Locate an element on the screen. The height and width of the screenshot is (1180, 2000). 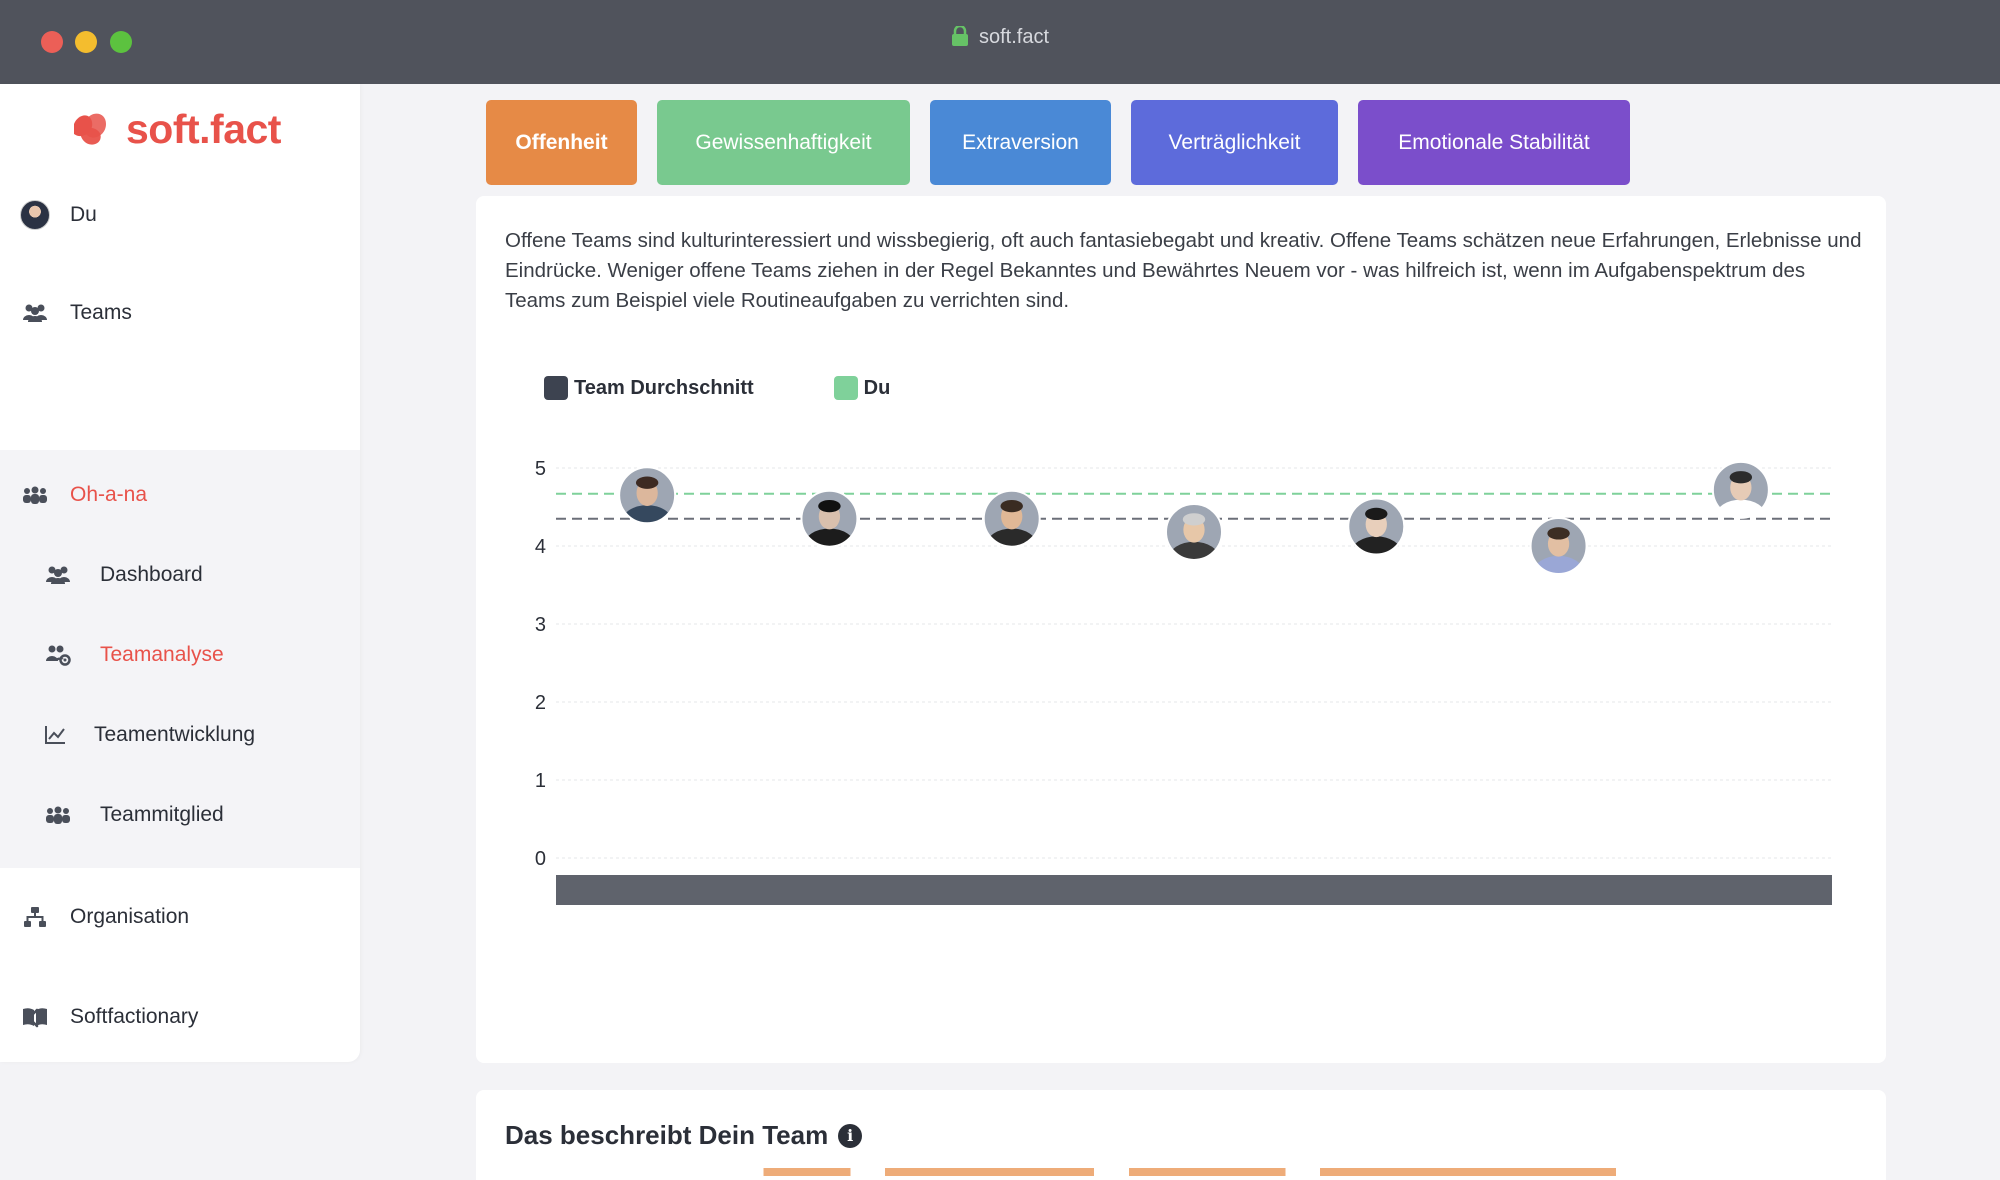
avatar-man-glasses is located at coordinates (647, 502).